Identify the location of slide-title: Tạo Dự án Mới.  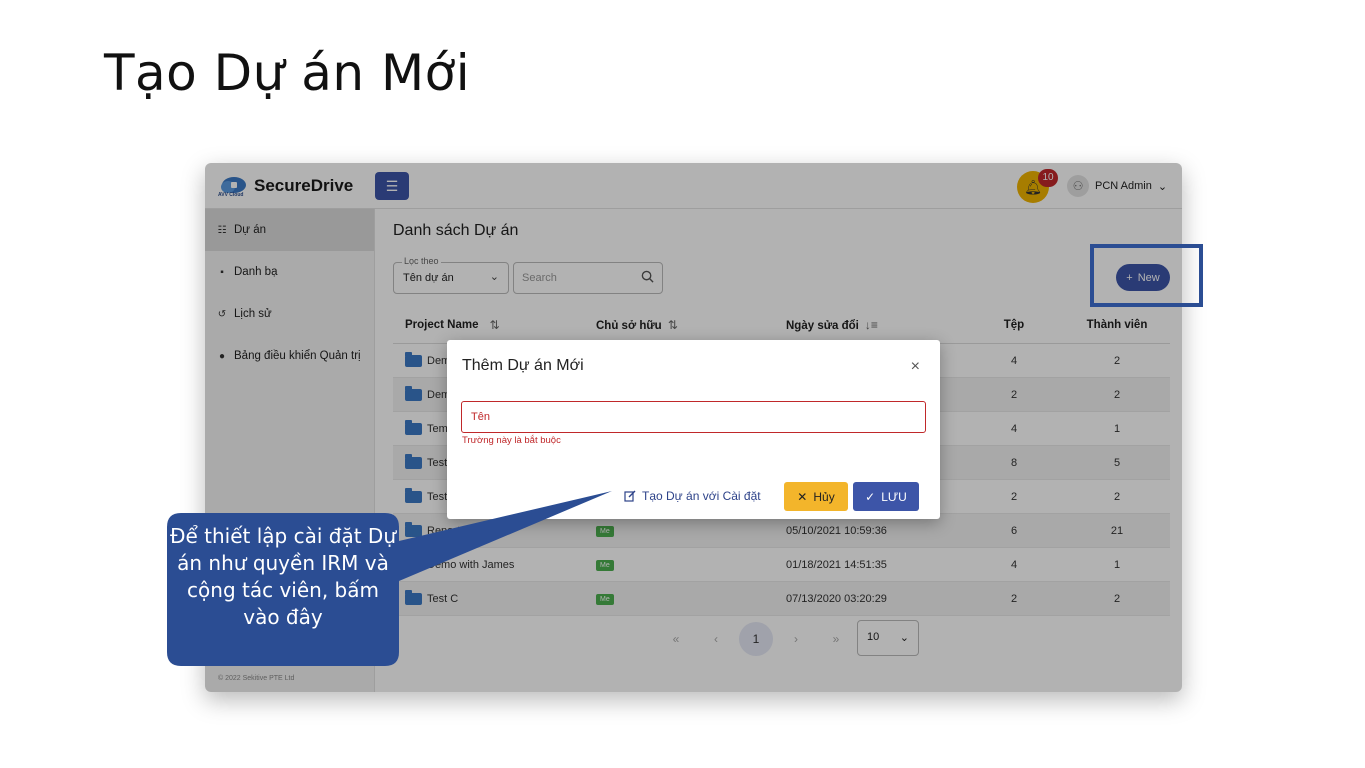
(287, 73).